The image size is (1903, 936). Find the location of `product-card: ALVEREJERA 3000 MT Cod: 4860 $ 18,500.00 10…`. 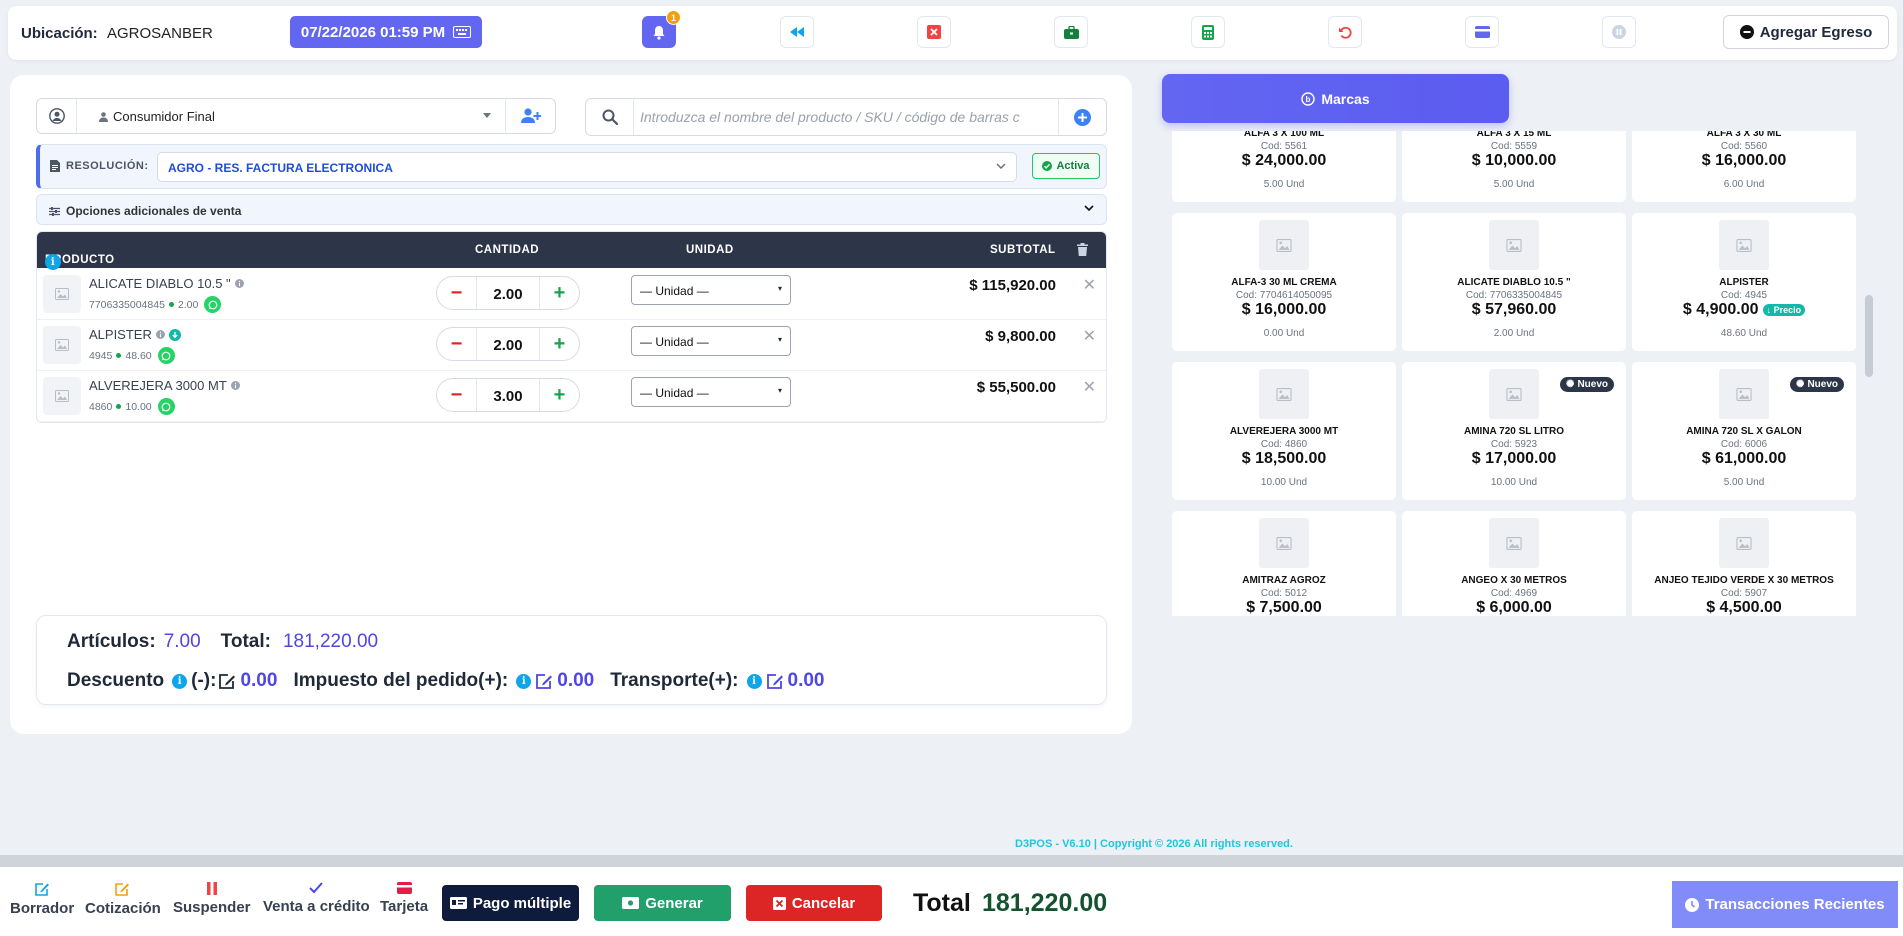

product-card: ALVEREJERA 3000 MT Cod: 4860 $ 18,500.00 10… is located at coordinates (1284, 431).